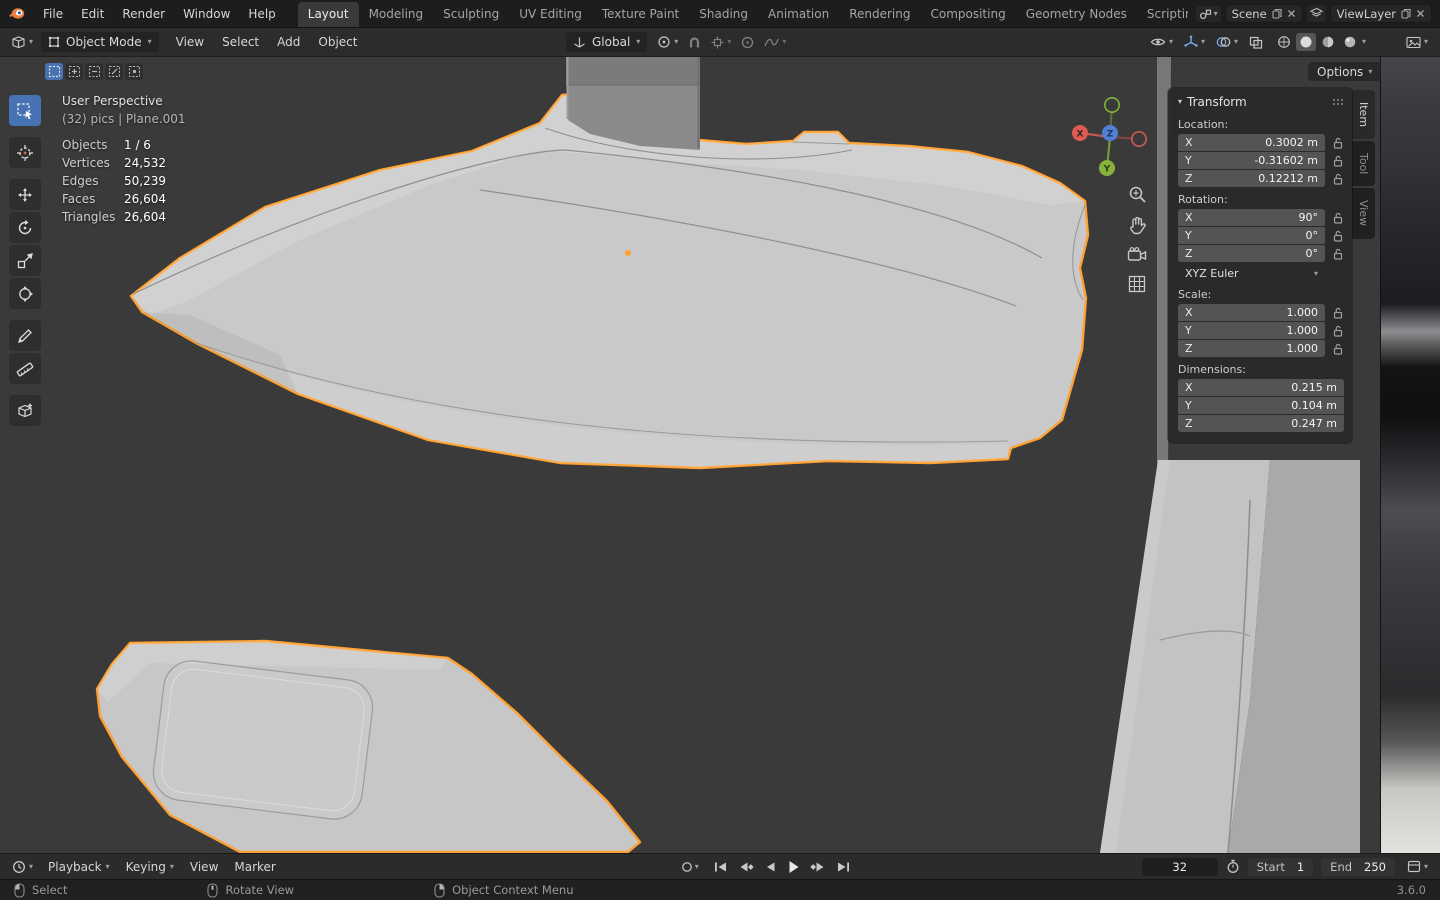 This screenshot has width=1440, height=900. Describe the element at coordinates (1380, 13) in the screenshot. I see `viewlayer-selector: ViewLayer` at that location.